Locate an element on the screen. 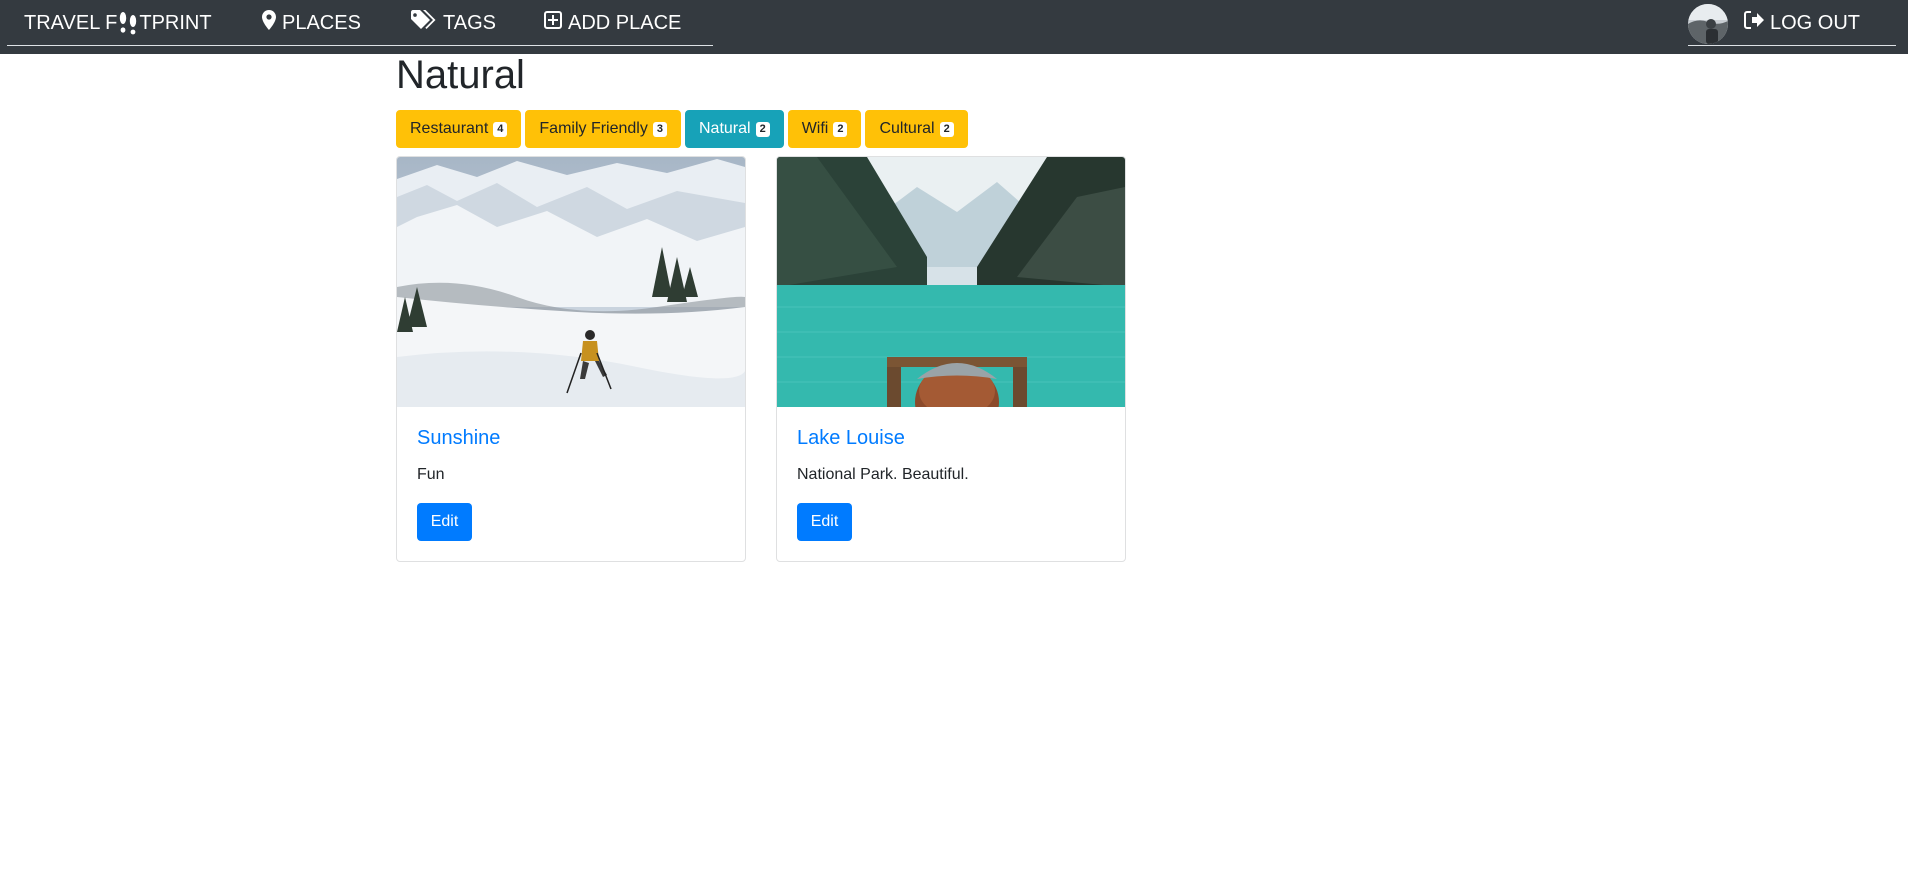 The height and width of the screenshot is (890, 1908). sign-out-icon is located at coordinates (1754, 23).